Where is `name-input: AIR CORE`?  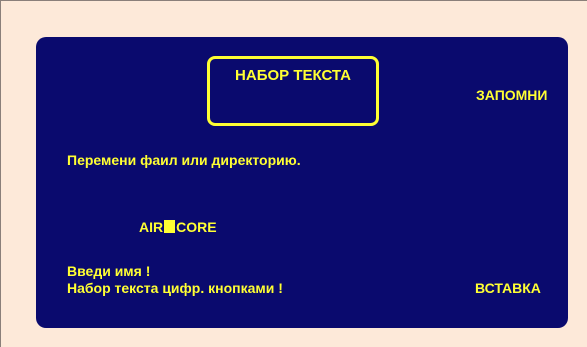 name-input: AIR CORE is located at coordinates (178, 227).